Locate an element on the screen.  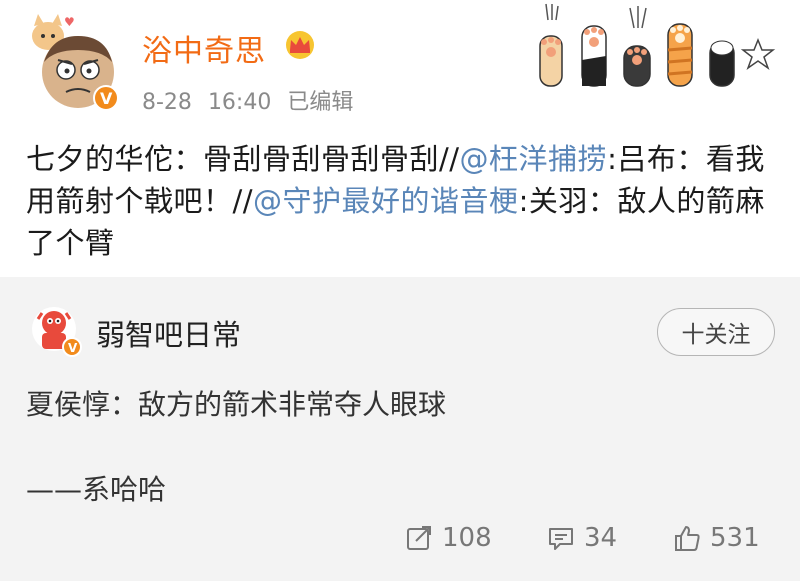
post-text-part1: 七夕的华佗：骨刮骨刮骨刮骨刮// is located at coordinates (243, 159).